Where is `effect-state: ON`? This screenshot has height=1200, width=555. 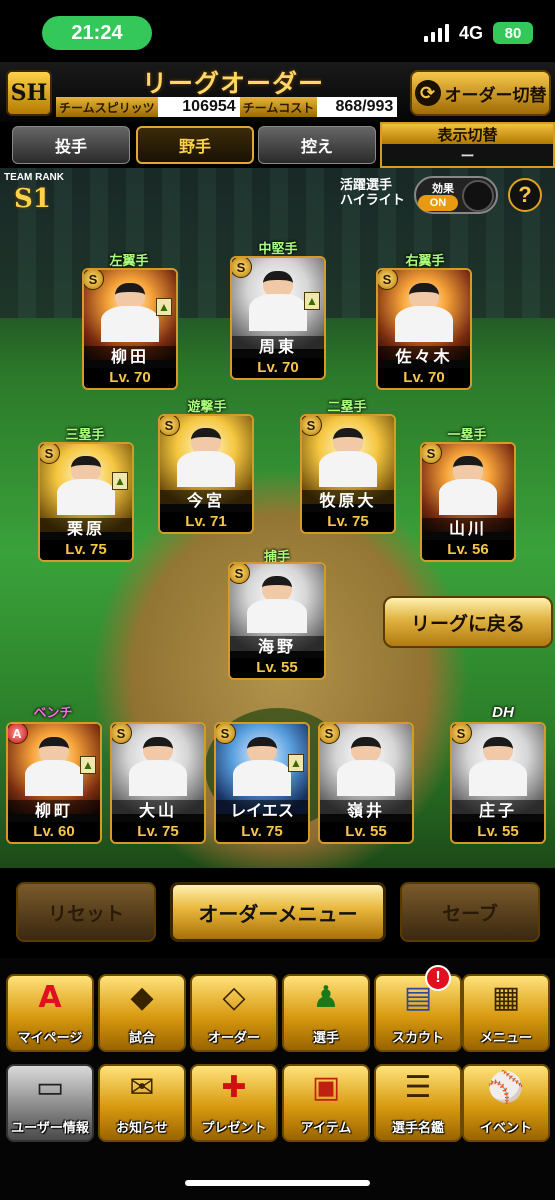
effect-state: ON is located at coordinates (438, 203).